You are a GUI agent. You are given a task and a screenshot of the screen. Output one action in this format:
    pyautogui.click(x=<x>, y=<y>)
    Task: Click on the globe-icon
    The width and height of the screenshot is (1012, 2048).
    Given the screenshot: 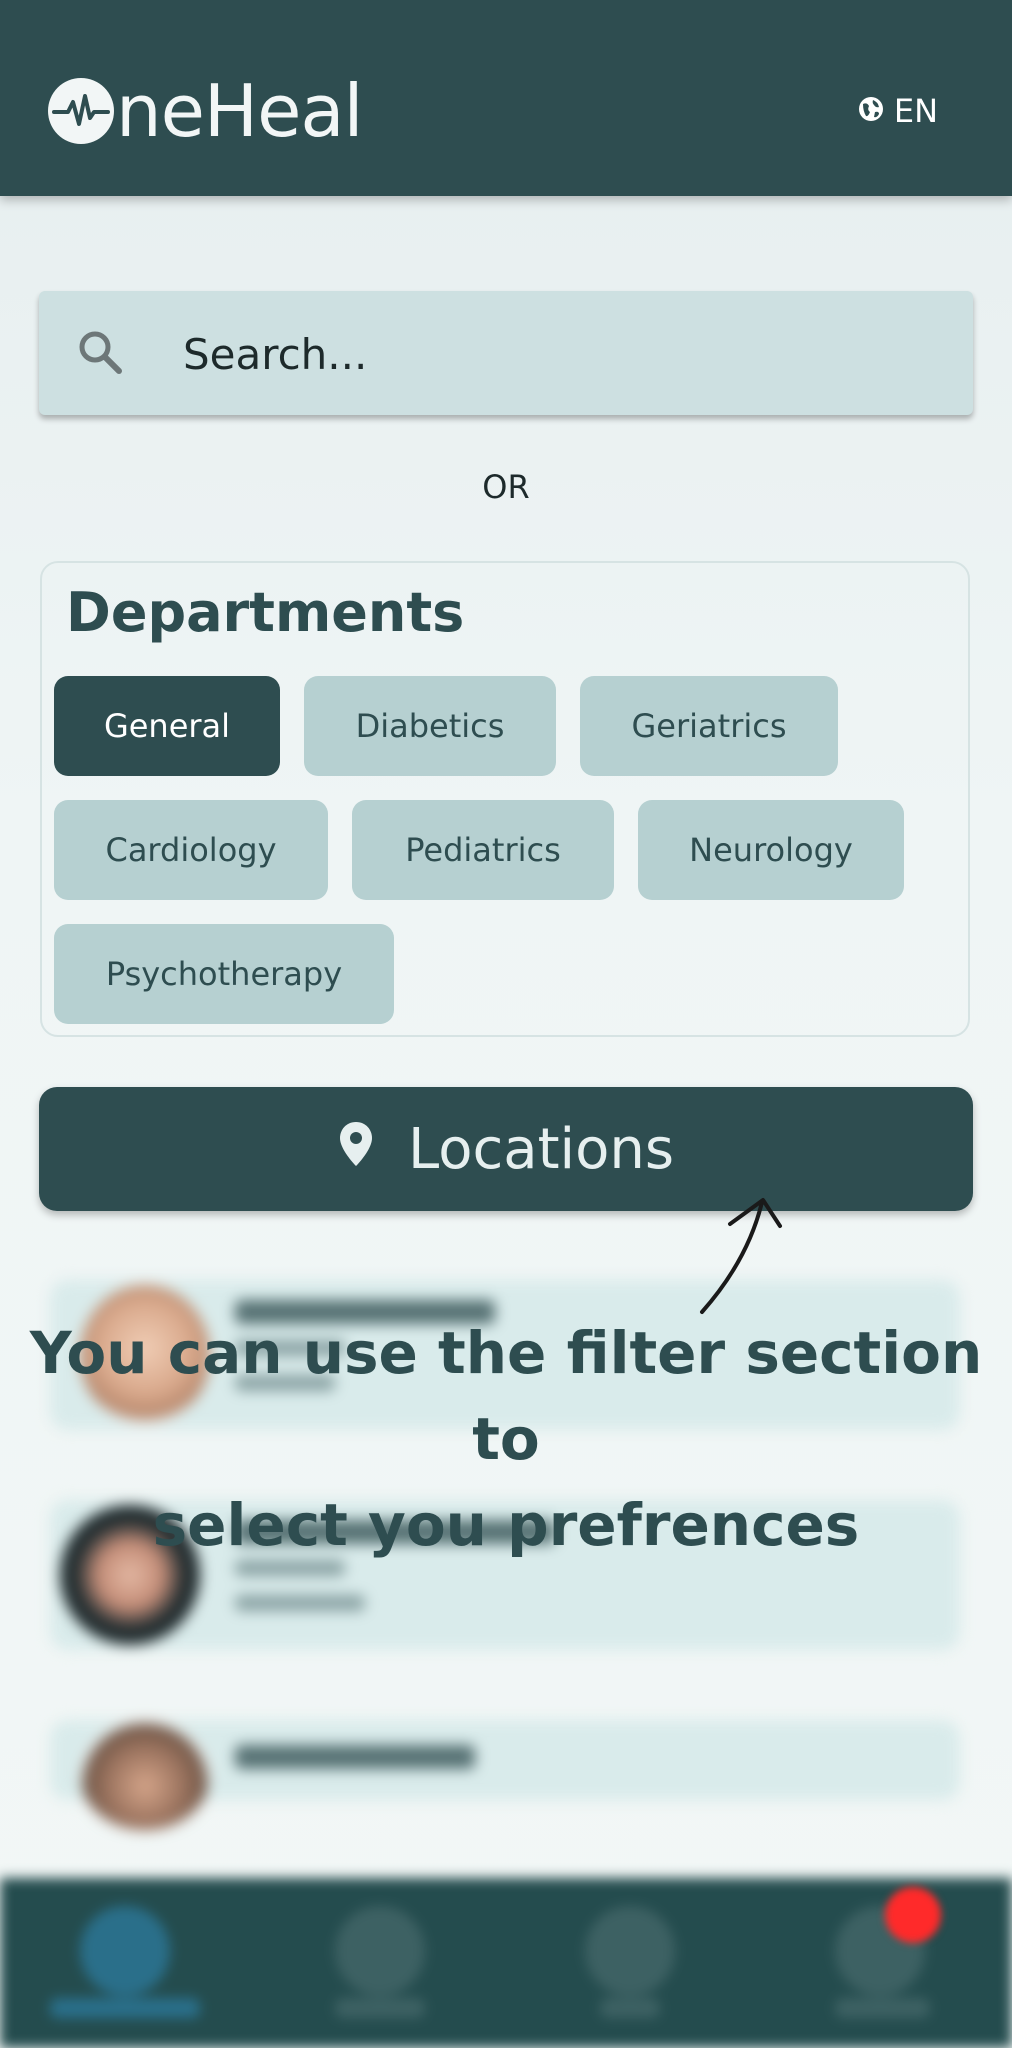 What is the action you would take?
    pyautogui.click(x=871, y=111)
    